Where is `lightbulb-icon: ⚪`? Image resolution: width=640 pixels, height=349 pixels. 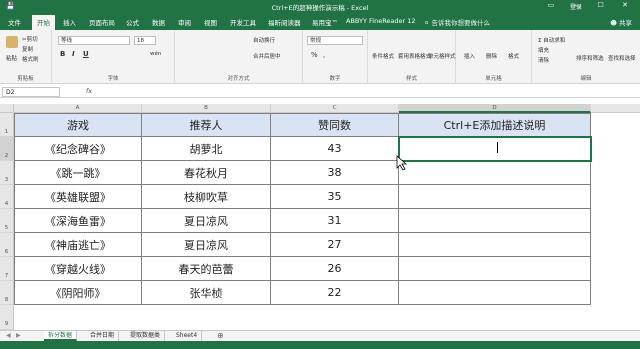
lightbulb-icon: ⚪ is located at coordinates (428, 23).